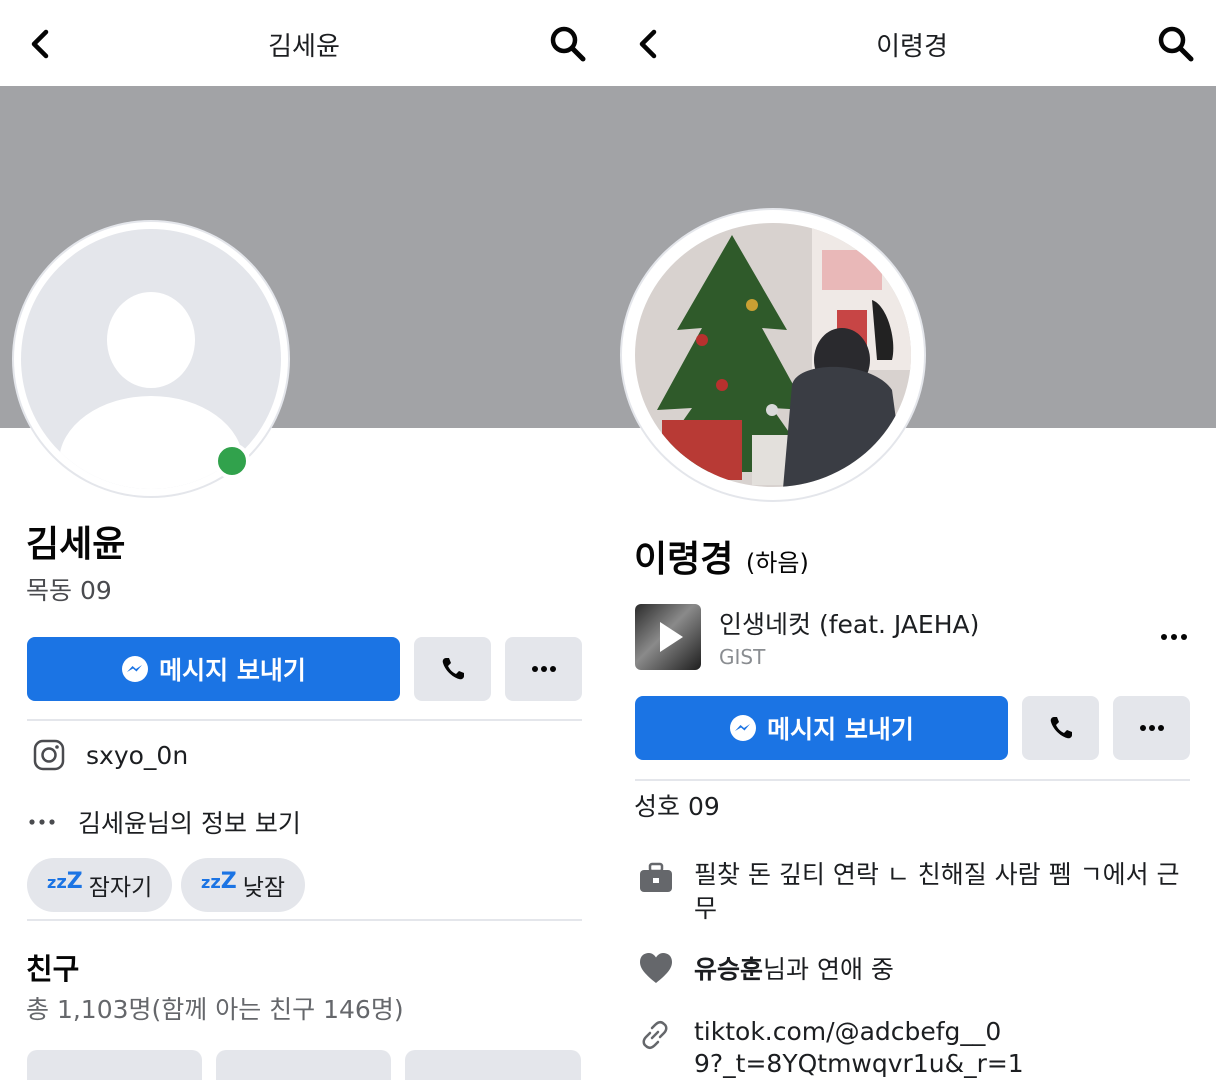  I want to click on online-status-dot, so click(232, 461).